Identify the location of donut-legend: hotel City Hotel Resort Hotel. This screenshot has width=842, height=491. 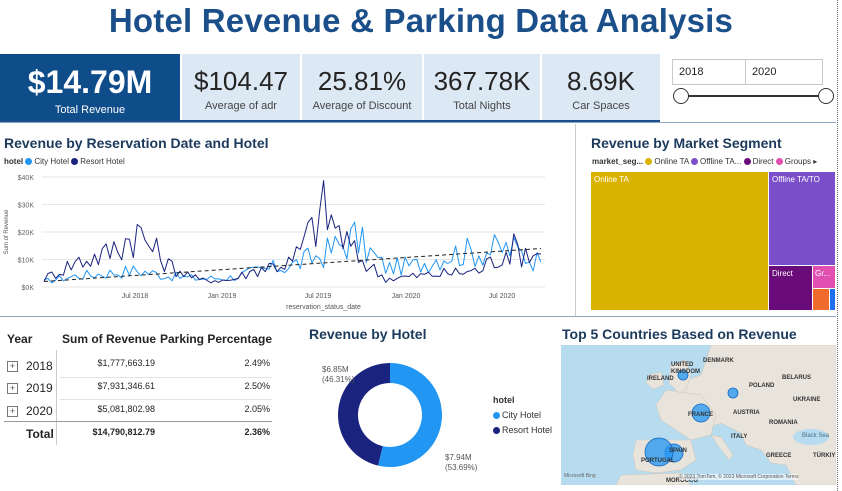
(522, 415).